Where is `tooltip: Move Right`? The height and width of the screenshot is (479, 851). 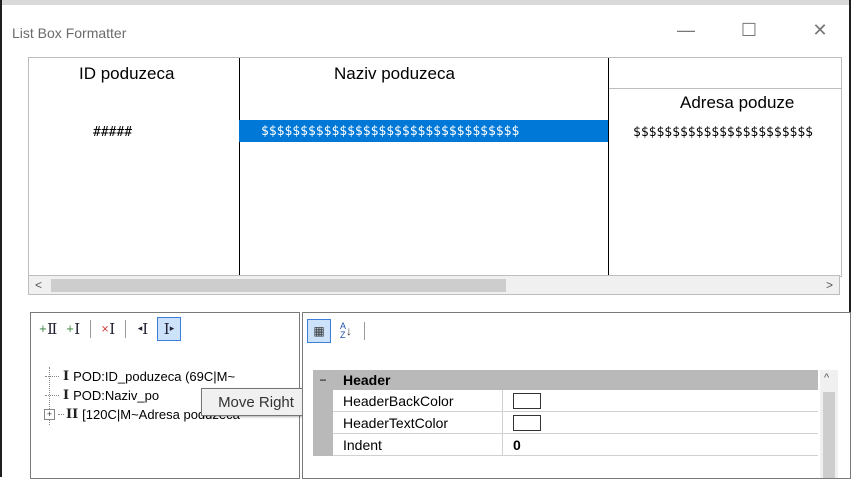 tooltip: Move Right is located at coordinates (256, 402).